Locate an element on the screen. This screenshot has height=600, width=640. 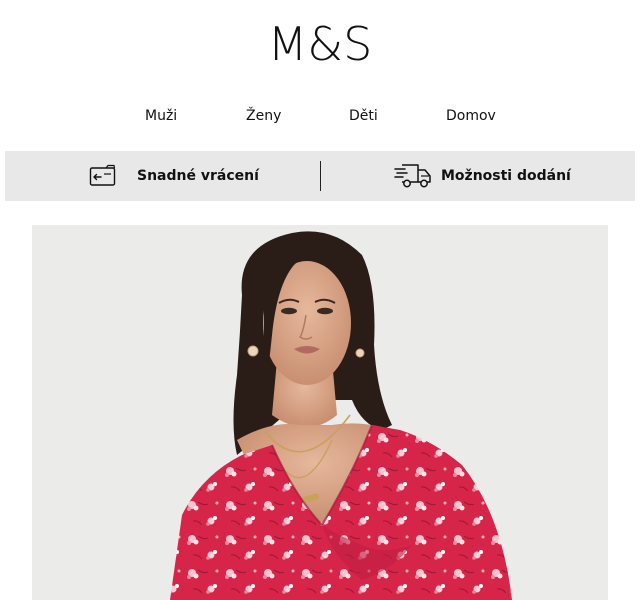
service-divider is located at coordinates (320, 176).